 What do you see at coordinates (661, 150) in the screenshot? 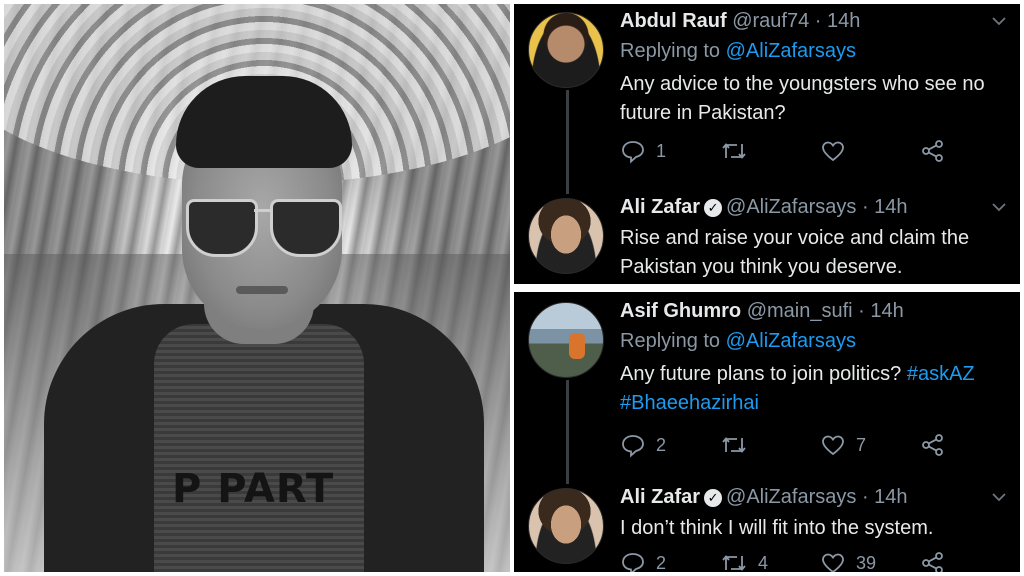
I see `reply-count: 1` at bounding box center [661, 150].